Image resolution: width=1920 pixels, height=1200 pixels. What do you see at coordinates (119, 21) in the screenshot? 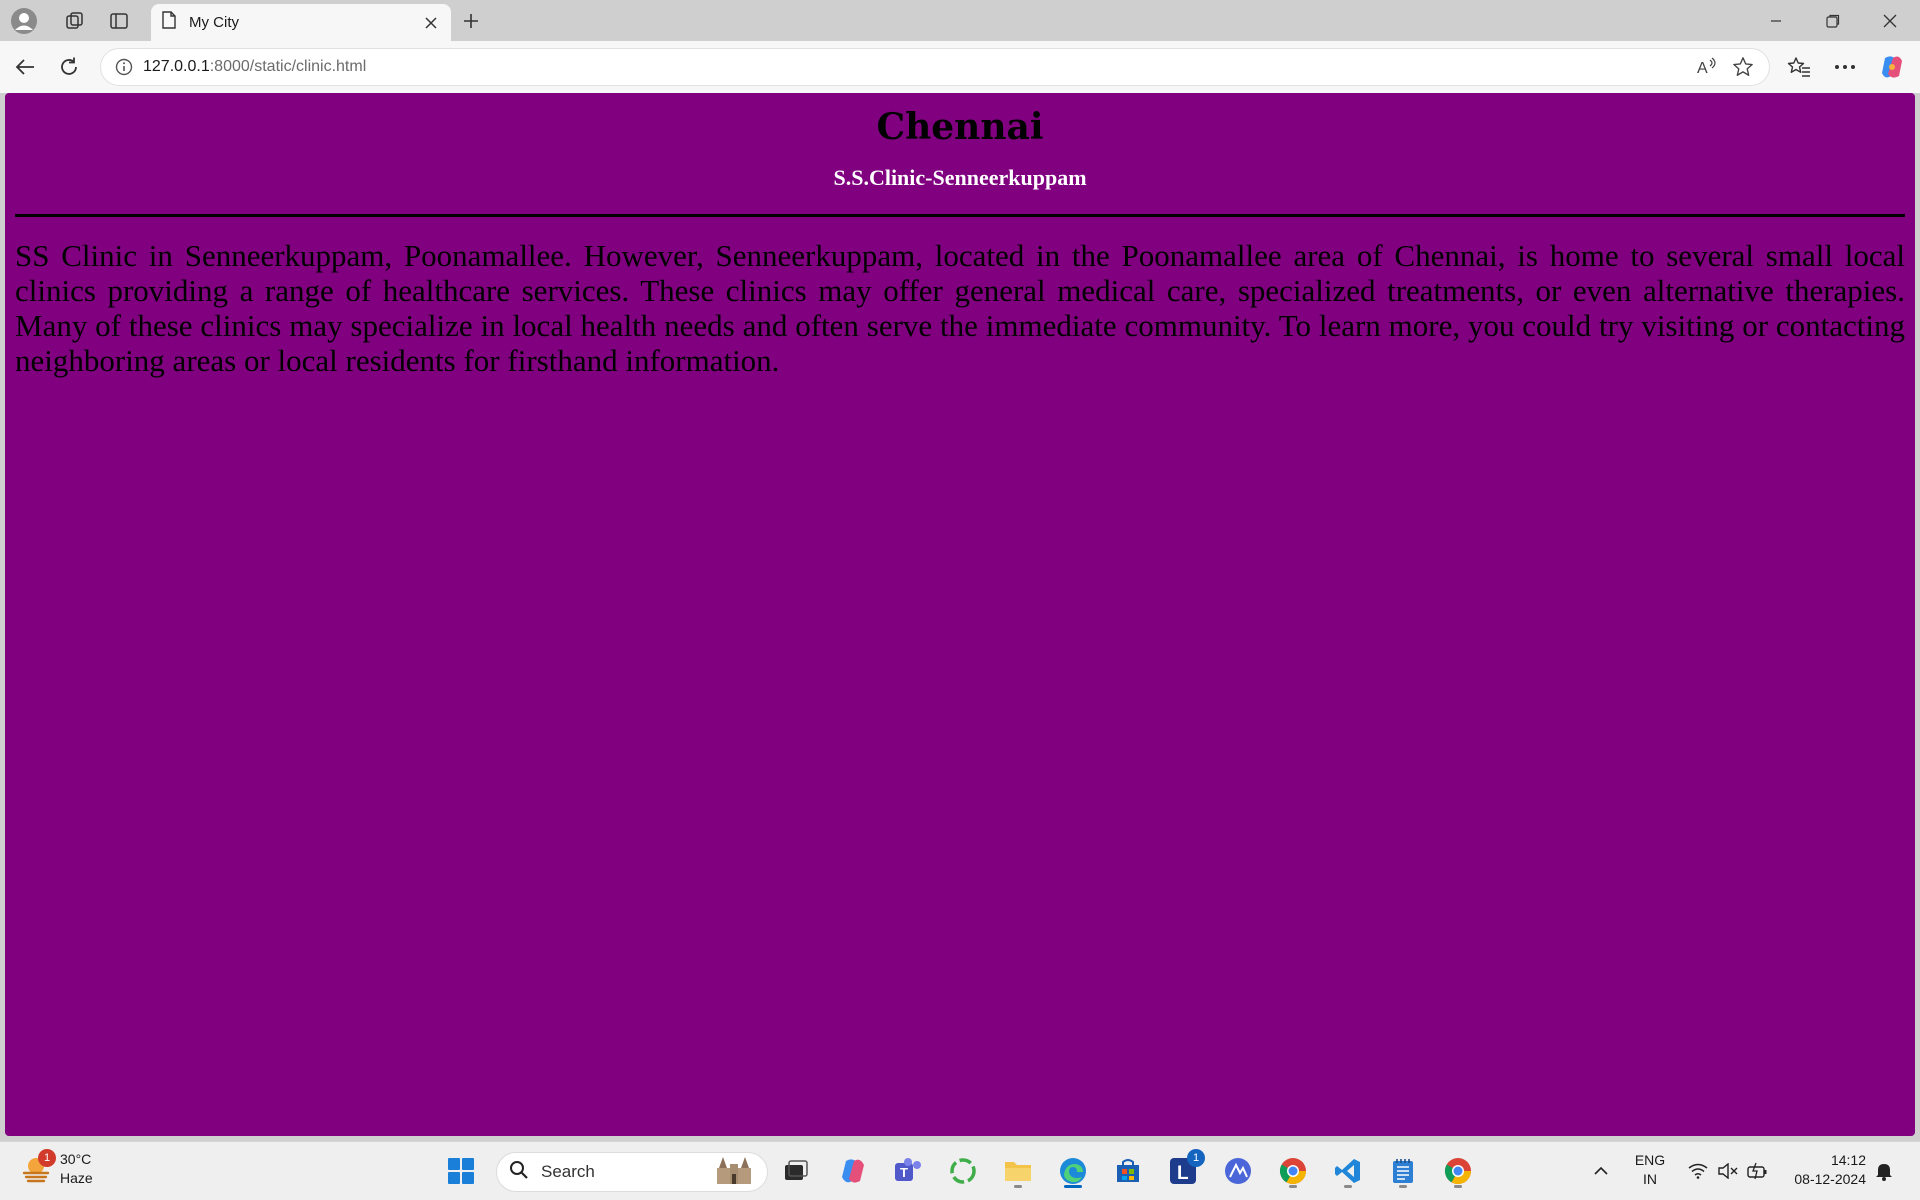
I see `tab-actions-icon` at bounding box center [119, 21].